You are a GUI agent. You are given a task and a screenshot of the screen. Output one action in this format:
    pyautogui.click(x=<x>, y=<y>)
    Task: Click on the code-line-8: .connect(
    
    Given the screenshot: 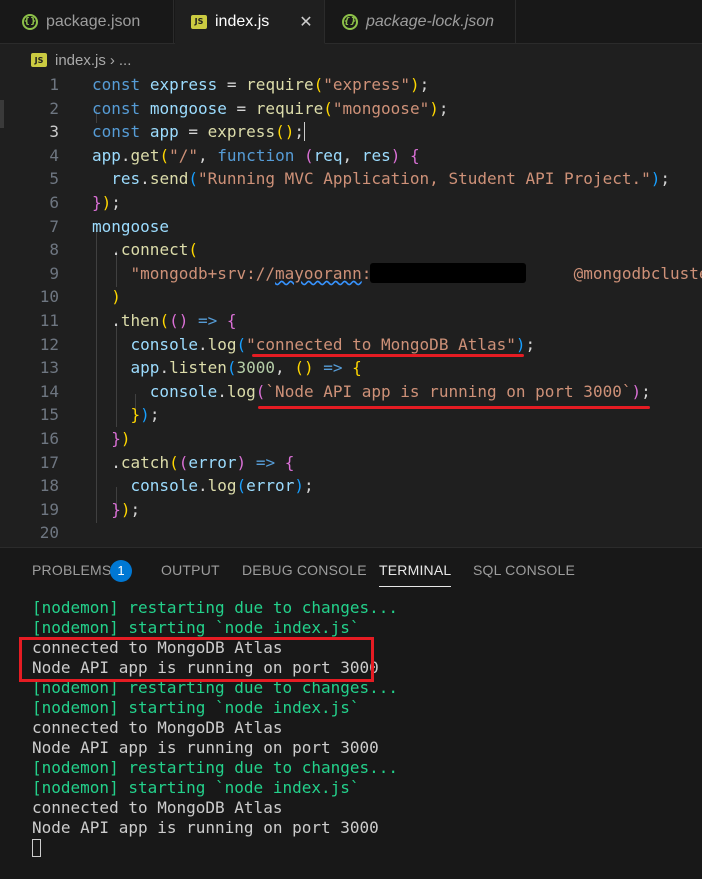 What is the action you would take?
    pyautogui.click(x=145, y=250)
    